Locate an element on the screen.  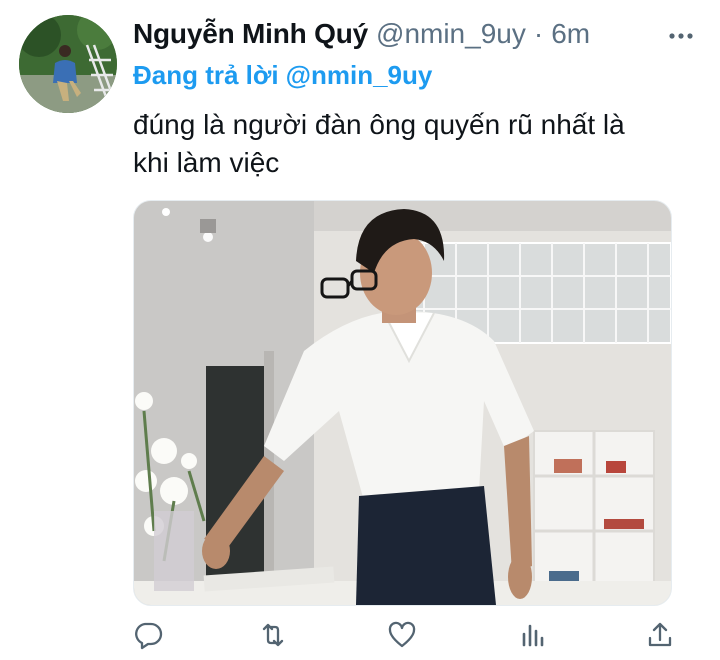
tweet-header: Nguyễn Minh Quý @nmin_9uy · 6m is located at coordinates (361, 36).